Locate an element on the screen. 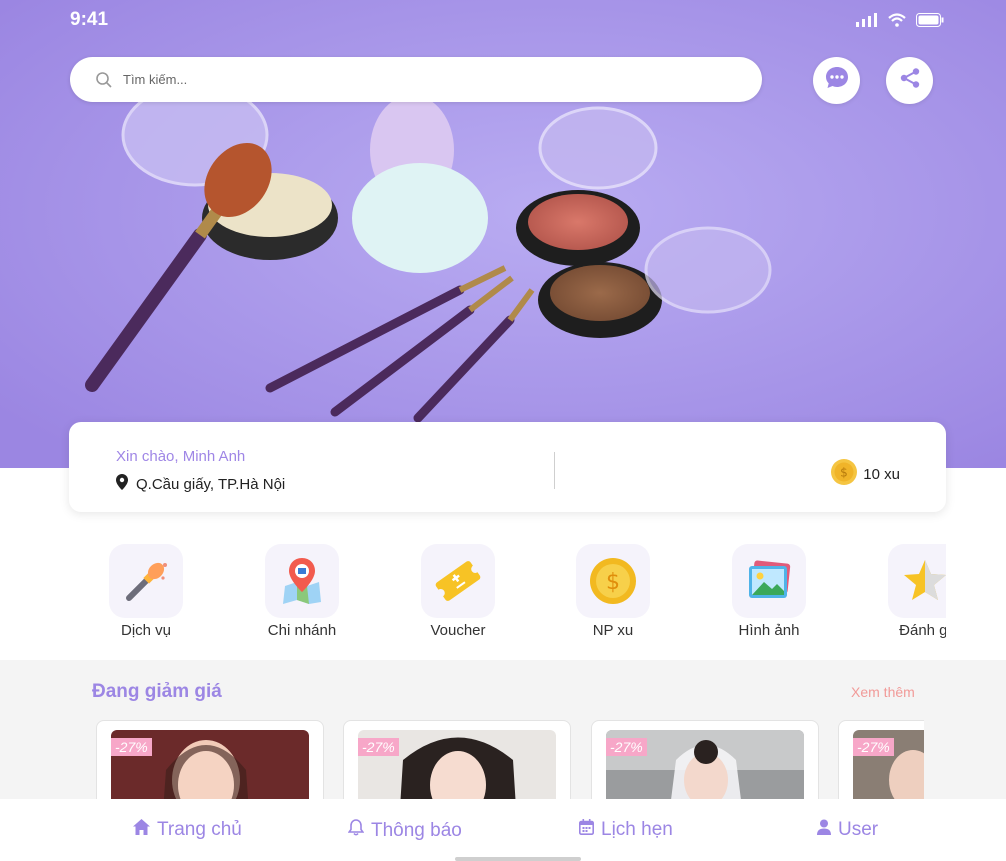 The image size is (1006, 861). bottom-nav: Trang chủ Thông báo Lịch hẹn User is located at coordinates (503, 830).